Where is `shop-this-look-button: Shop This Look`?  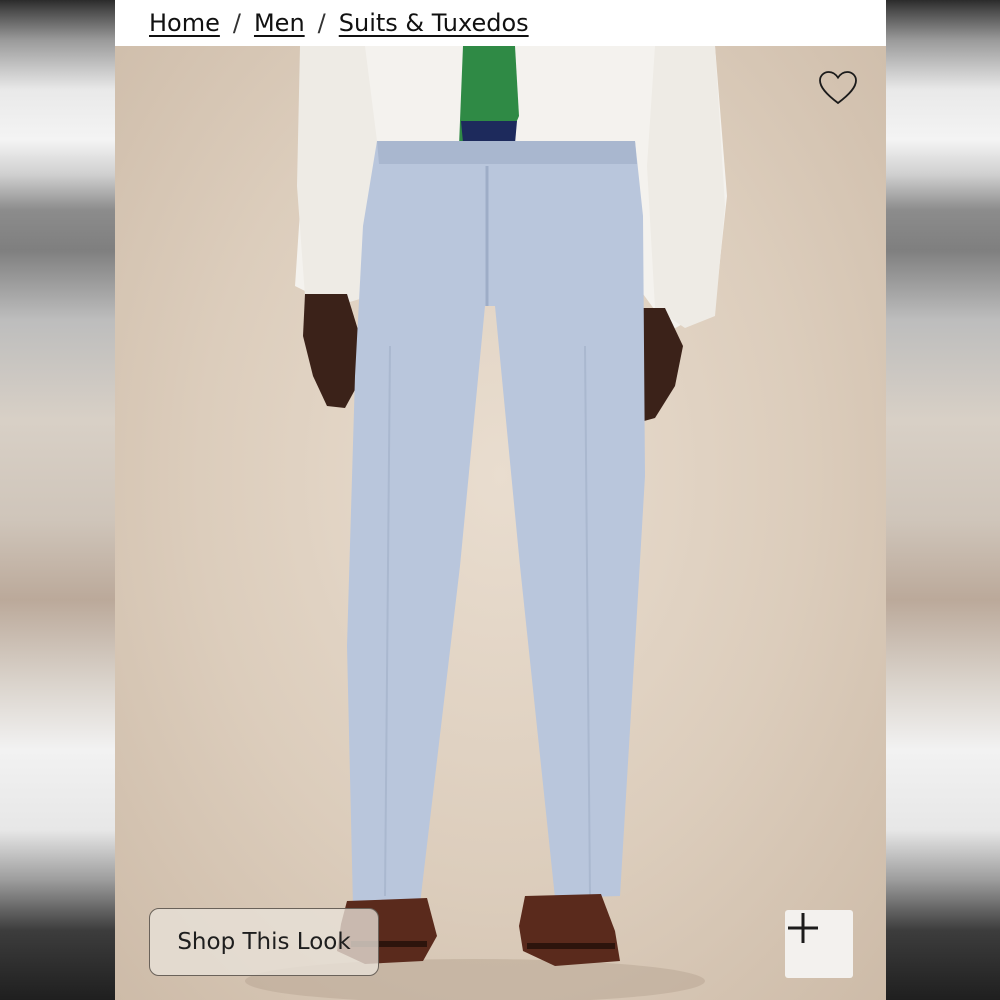
shop-this-look-button: Shop This Look is located at coordinates (264, 942).